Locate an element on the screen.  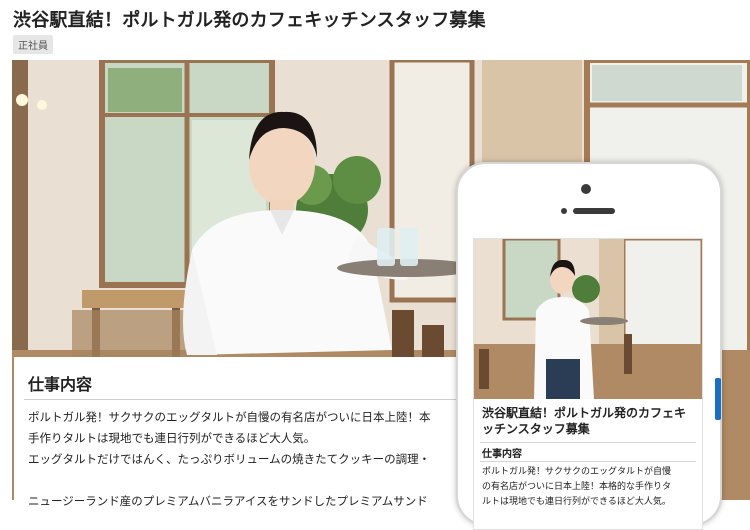
description-line: ポルトガル発！サクサクのエッグタルトが自慢の有名店がついに日本上陸！本 is located at coordinates (229, 417).